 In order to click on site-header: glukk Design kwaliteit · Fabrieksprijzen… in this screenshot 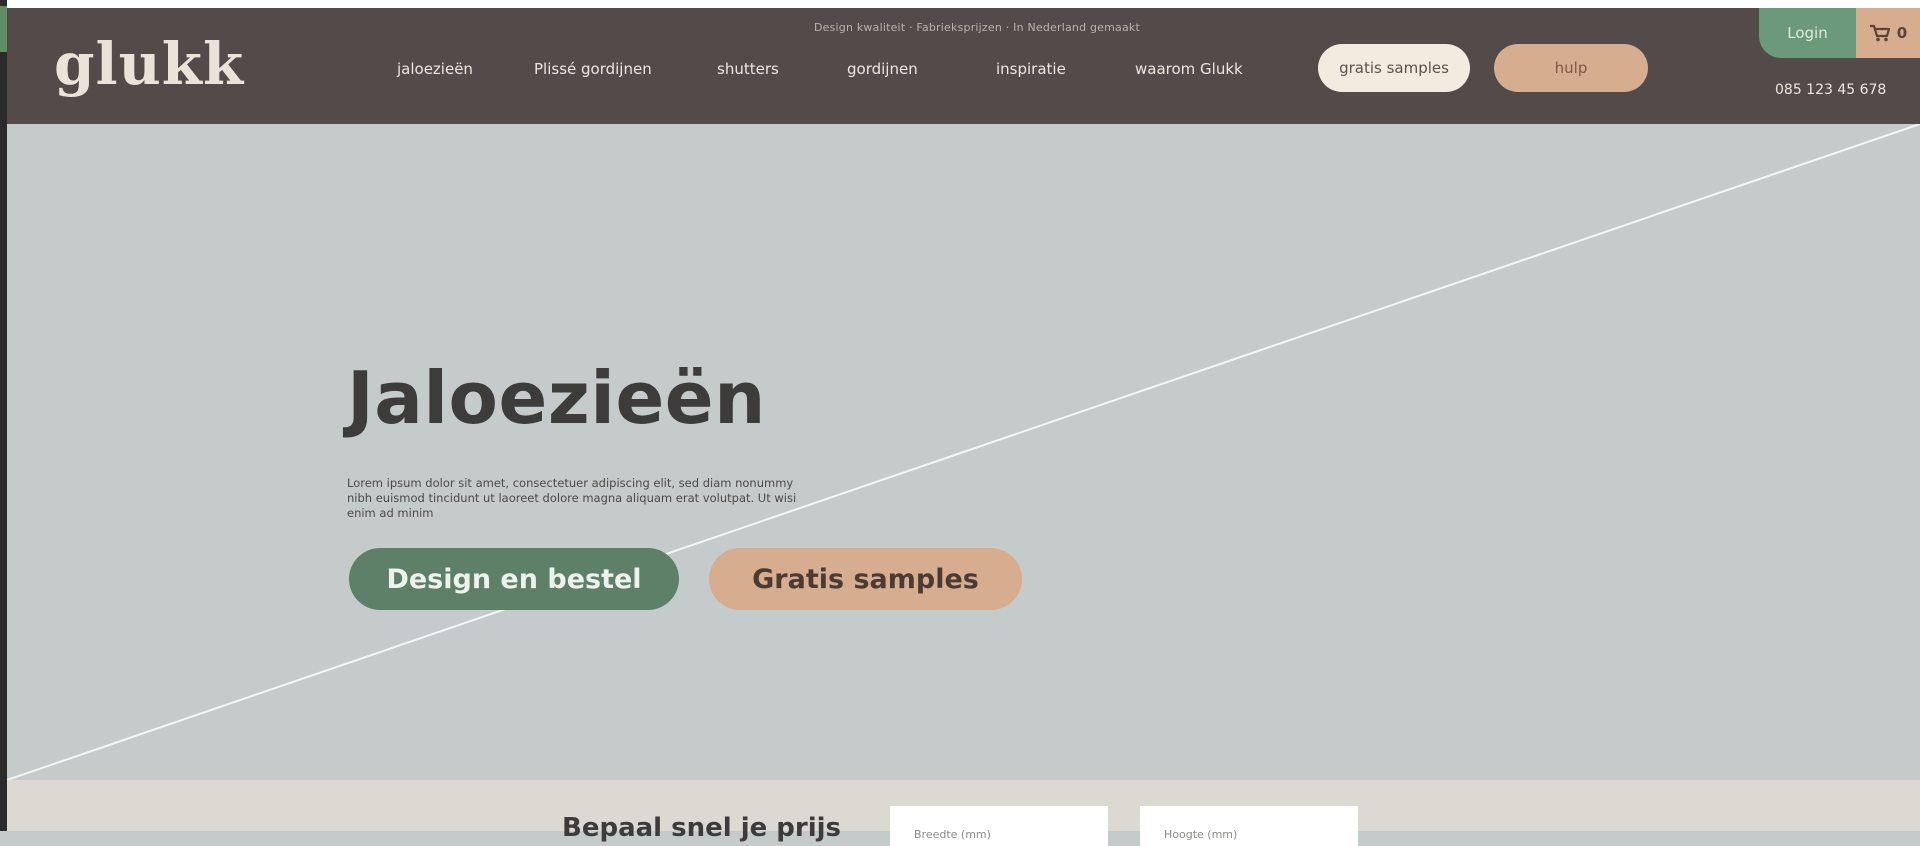, I will do `click(963, 66)`.